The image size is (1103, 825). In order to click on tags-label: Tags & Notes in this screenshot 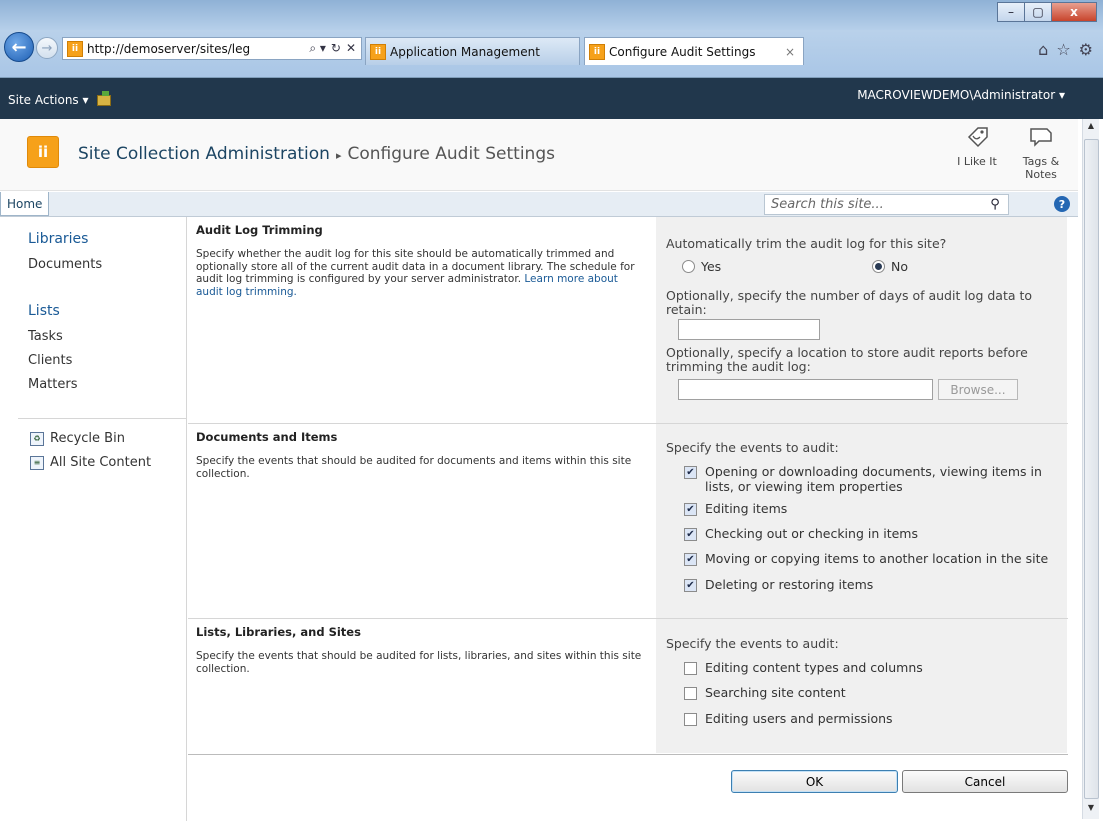, I will do `click(1041, 168)`.